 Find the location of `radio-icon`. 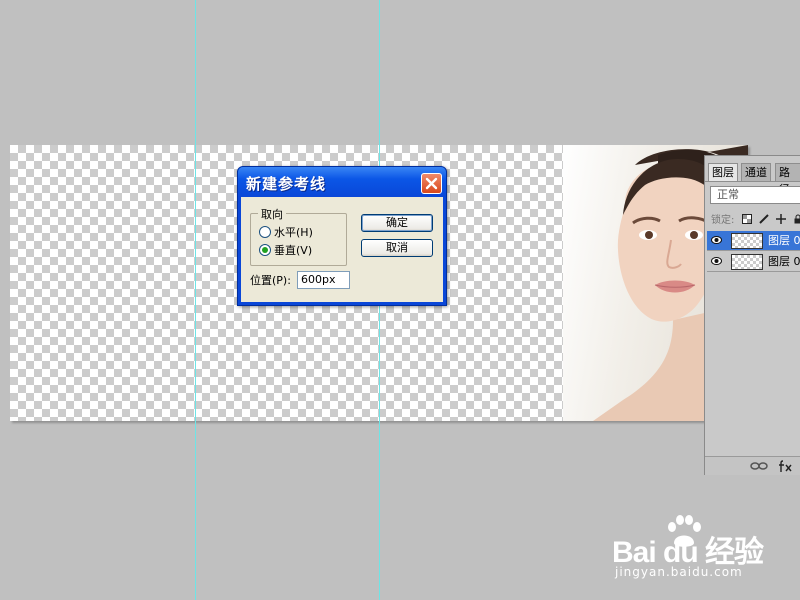

radio-icon is located at coordinates (265, 232).